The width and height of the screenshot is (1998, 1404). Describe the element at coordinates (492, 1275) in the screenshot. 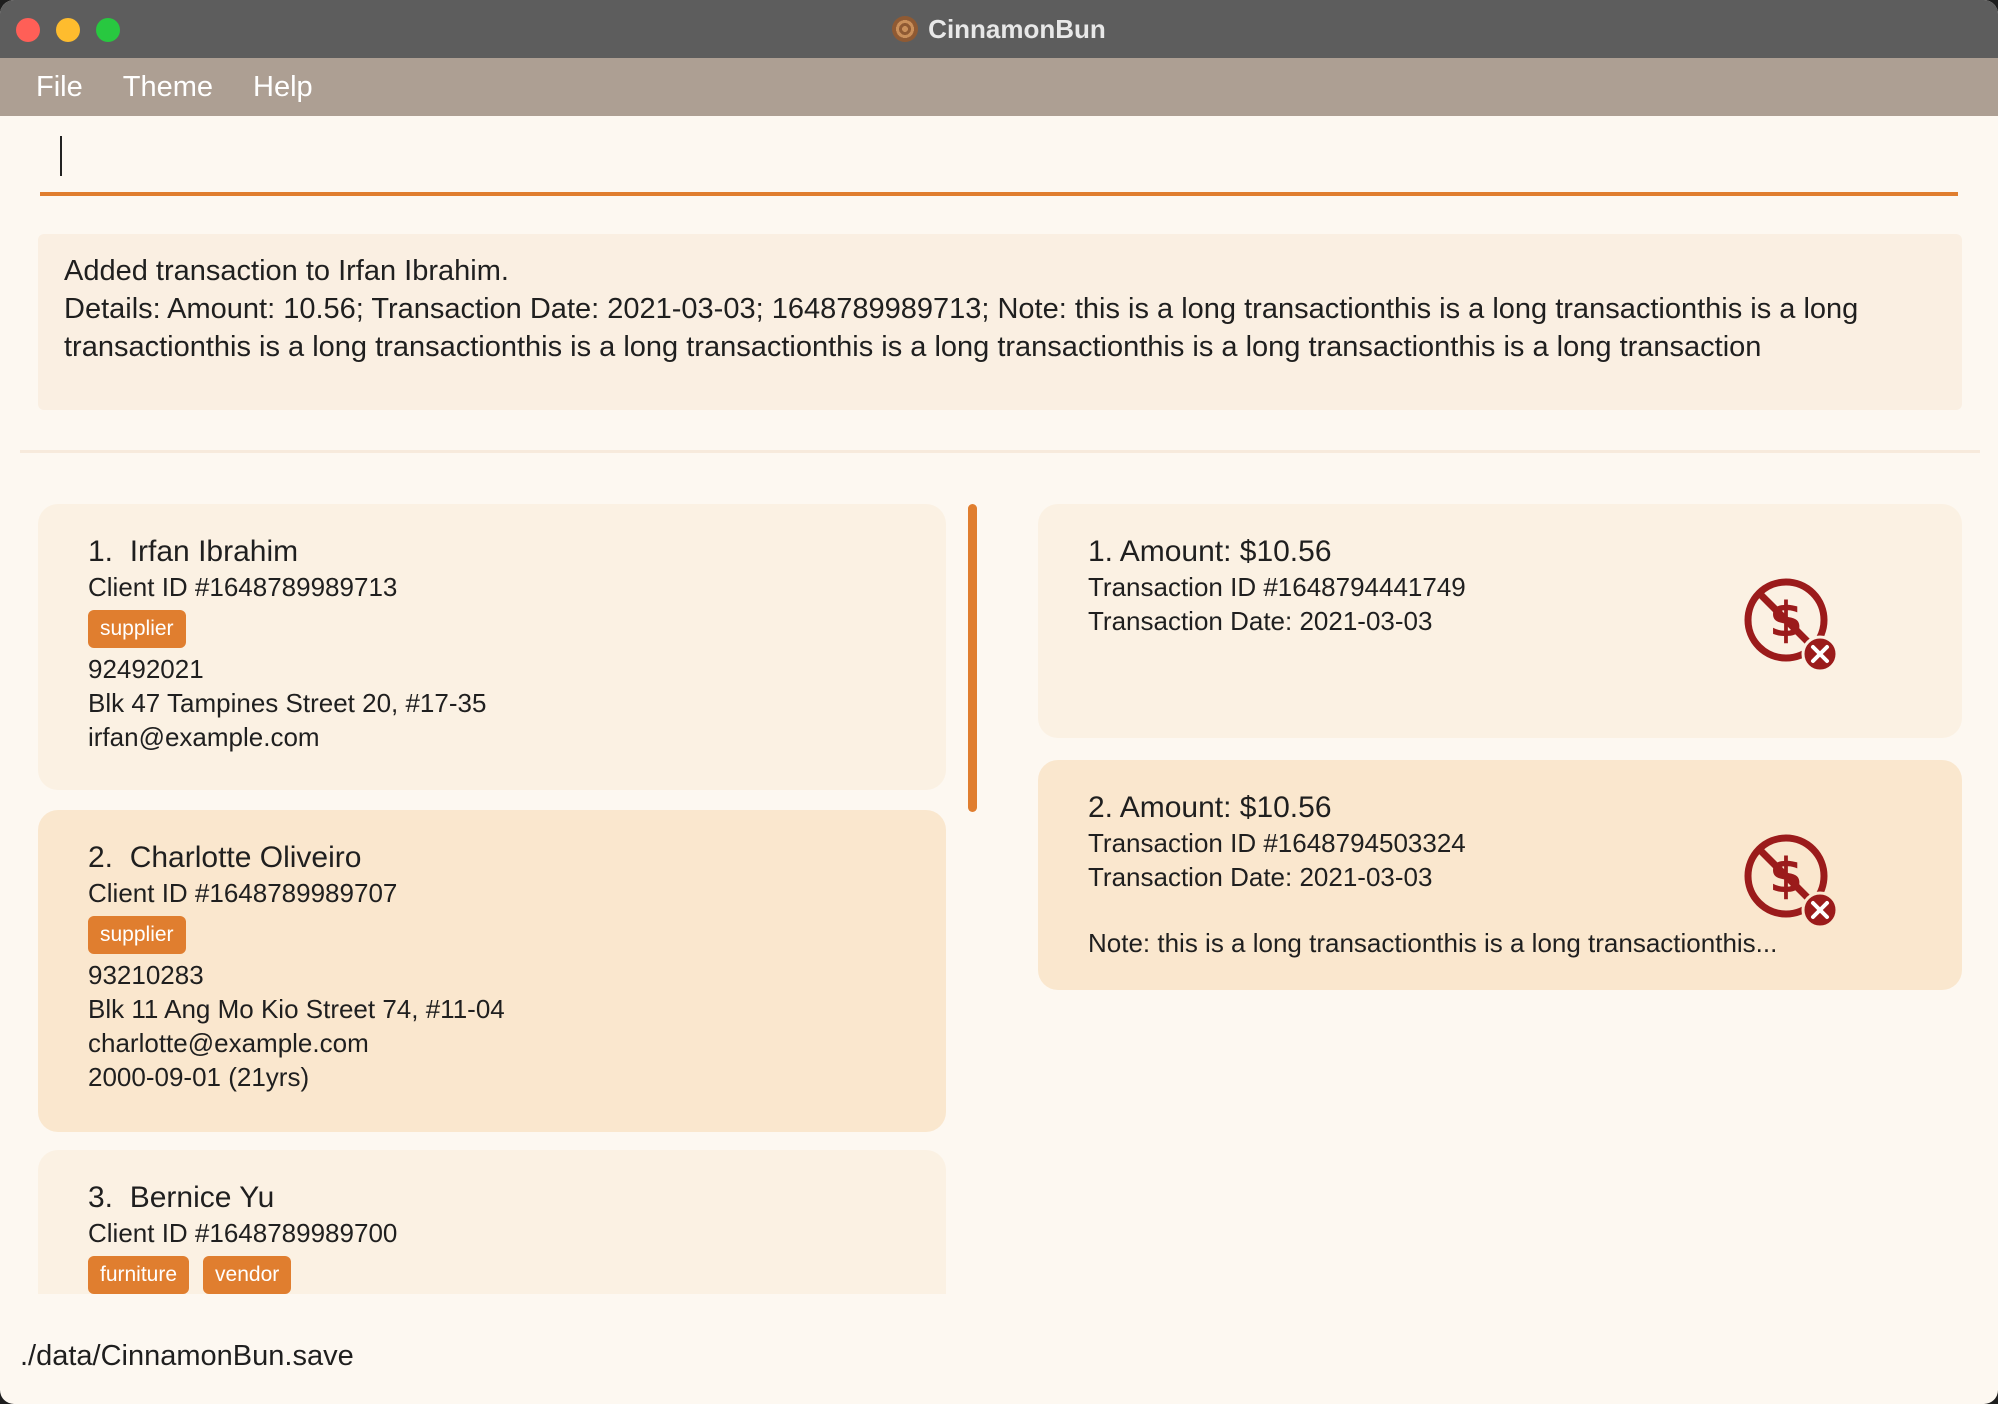

I see `tag-list: furniture vendor` at that location.